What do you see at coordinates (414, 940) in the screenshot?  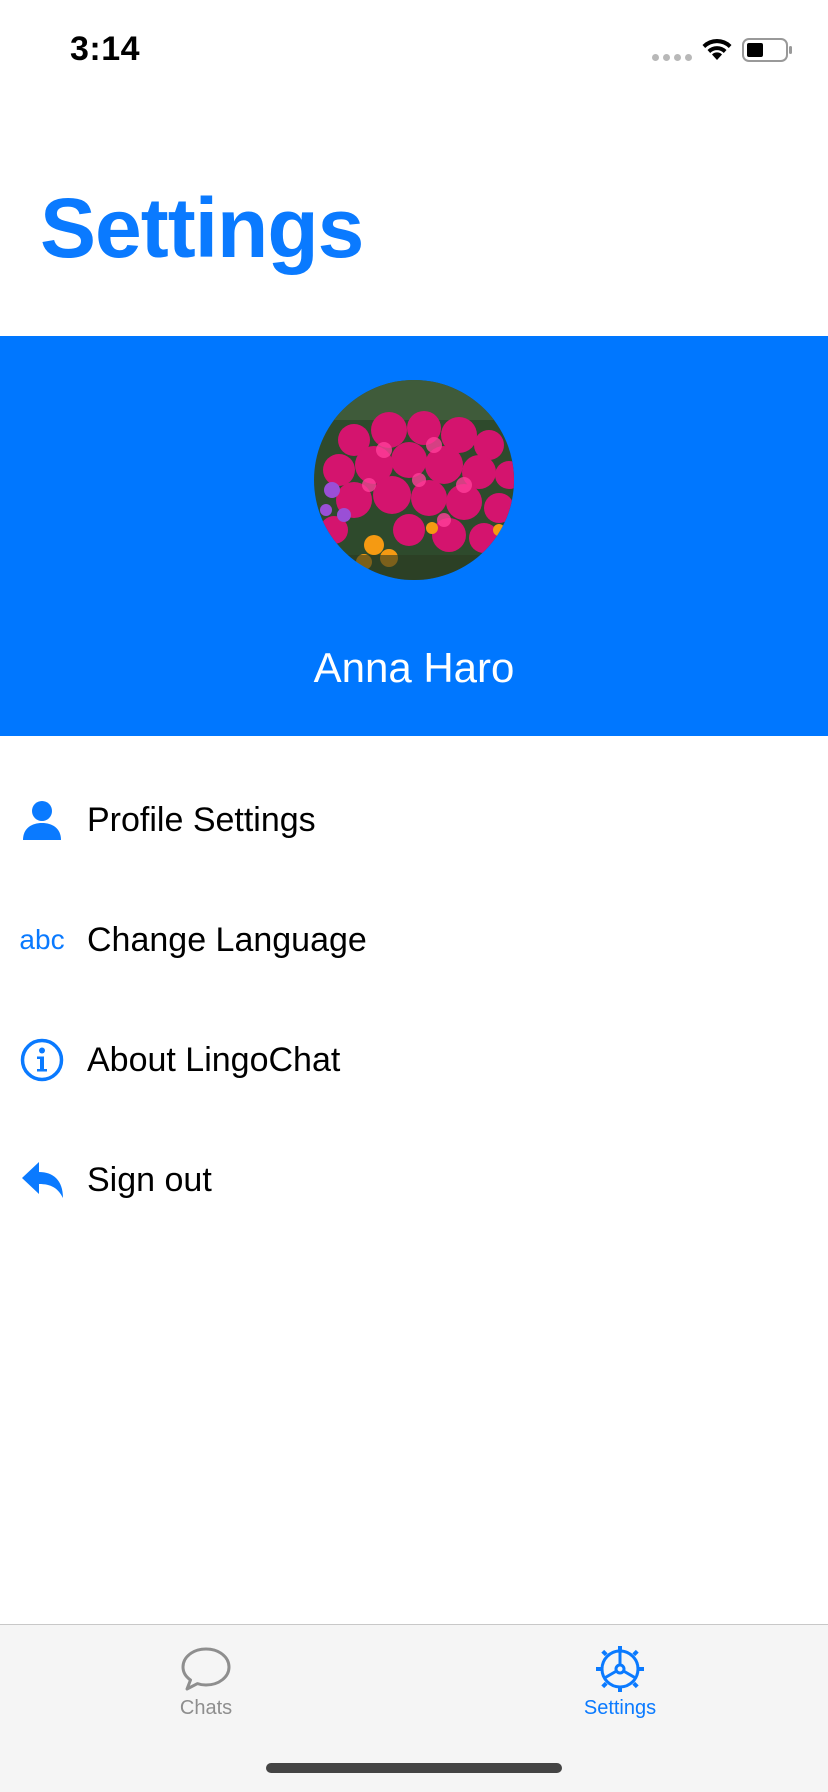 I see `menu-item-change-language: abc Change Language` at bounding box center [414, 940].